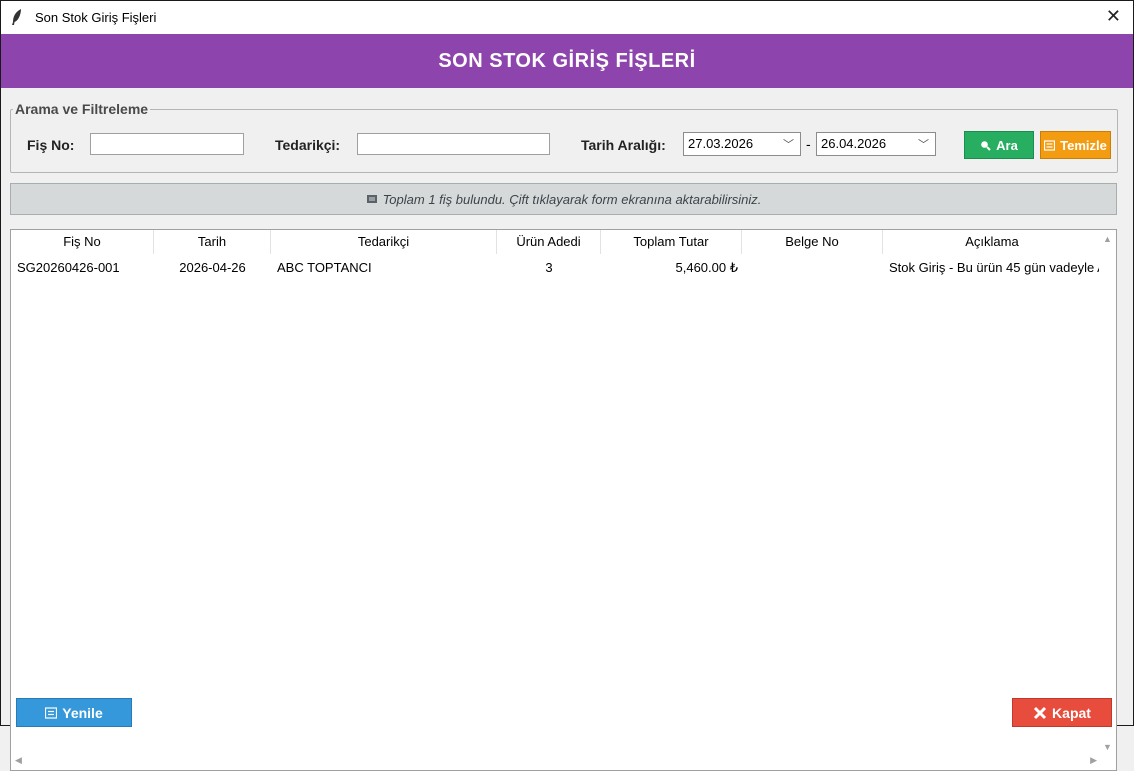 Image resolution: width=1134 pixels, height=771 pixels. Describe the element at coordinates (549, 242) in the screenshot. I see `column-header-urun-adedi: Ürün Adedi` at that location.